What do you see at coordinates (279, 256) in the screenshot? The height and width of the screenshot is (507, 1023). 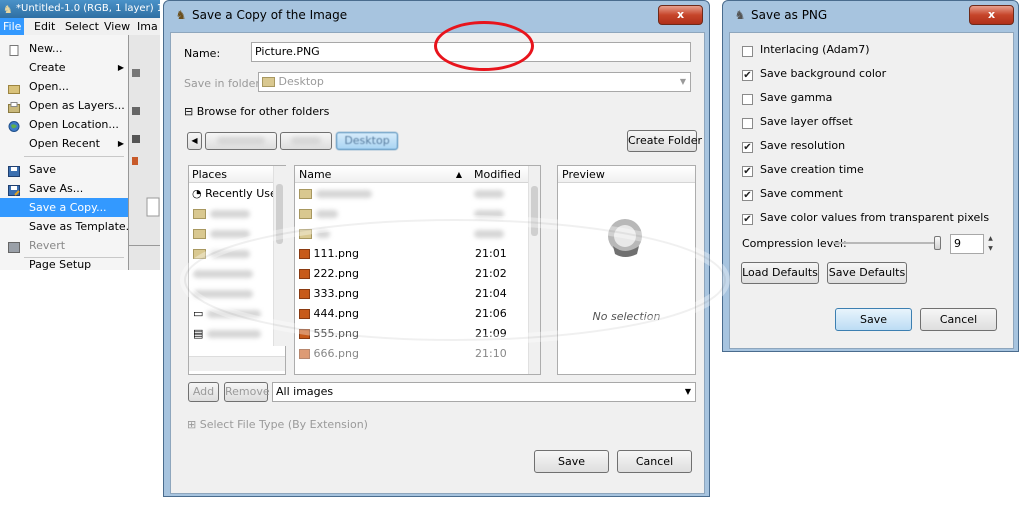 I see `places-scrollbar` at bounding box center [279, 256].